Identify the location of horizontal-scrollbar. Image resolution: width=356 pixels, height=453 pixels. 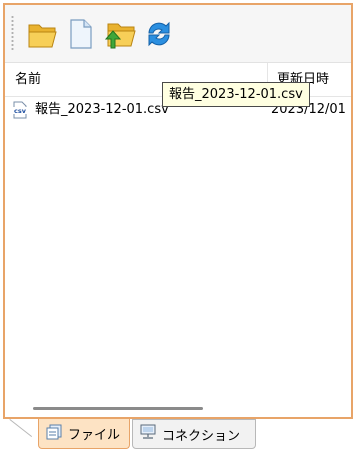
(178, 410).